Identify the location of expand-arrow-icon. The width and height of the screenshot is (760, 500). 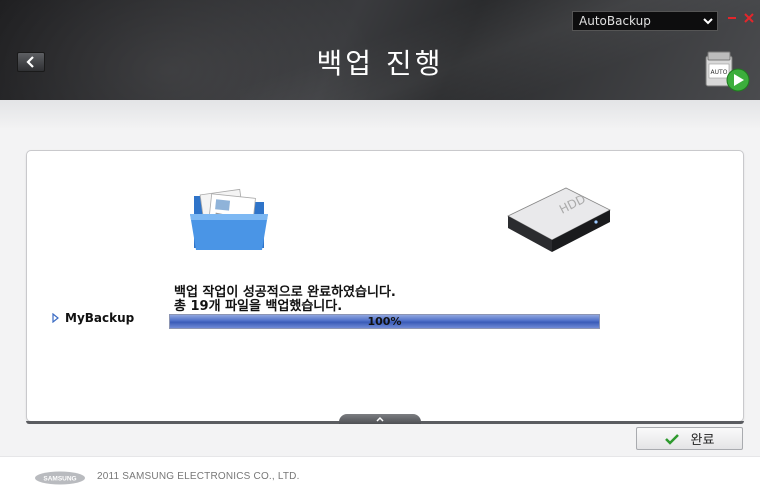
(57, 318).